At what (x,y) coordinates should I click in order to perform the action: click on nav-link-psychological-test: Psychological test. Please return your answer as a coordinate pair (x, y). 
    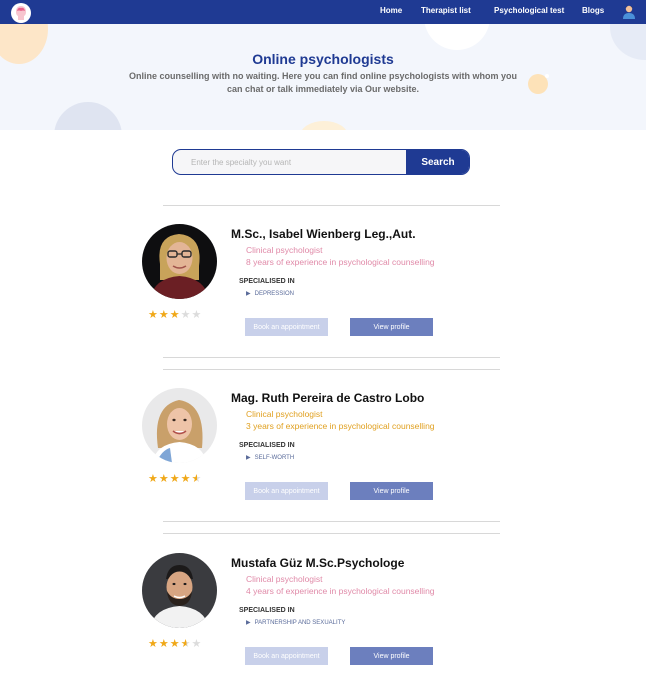
    Looking at the image, I should click on (529, 10).